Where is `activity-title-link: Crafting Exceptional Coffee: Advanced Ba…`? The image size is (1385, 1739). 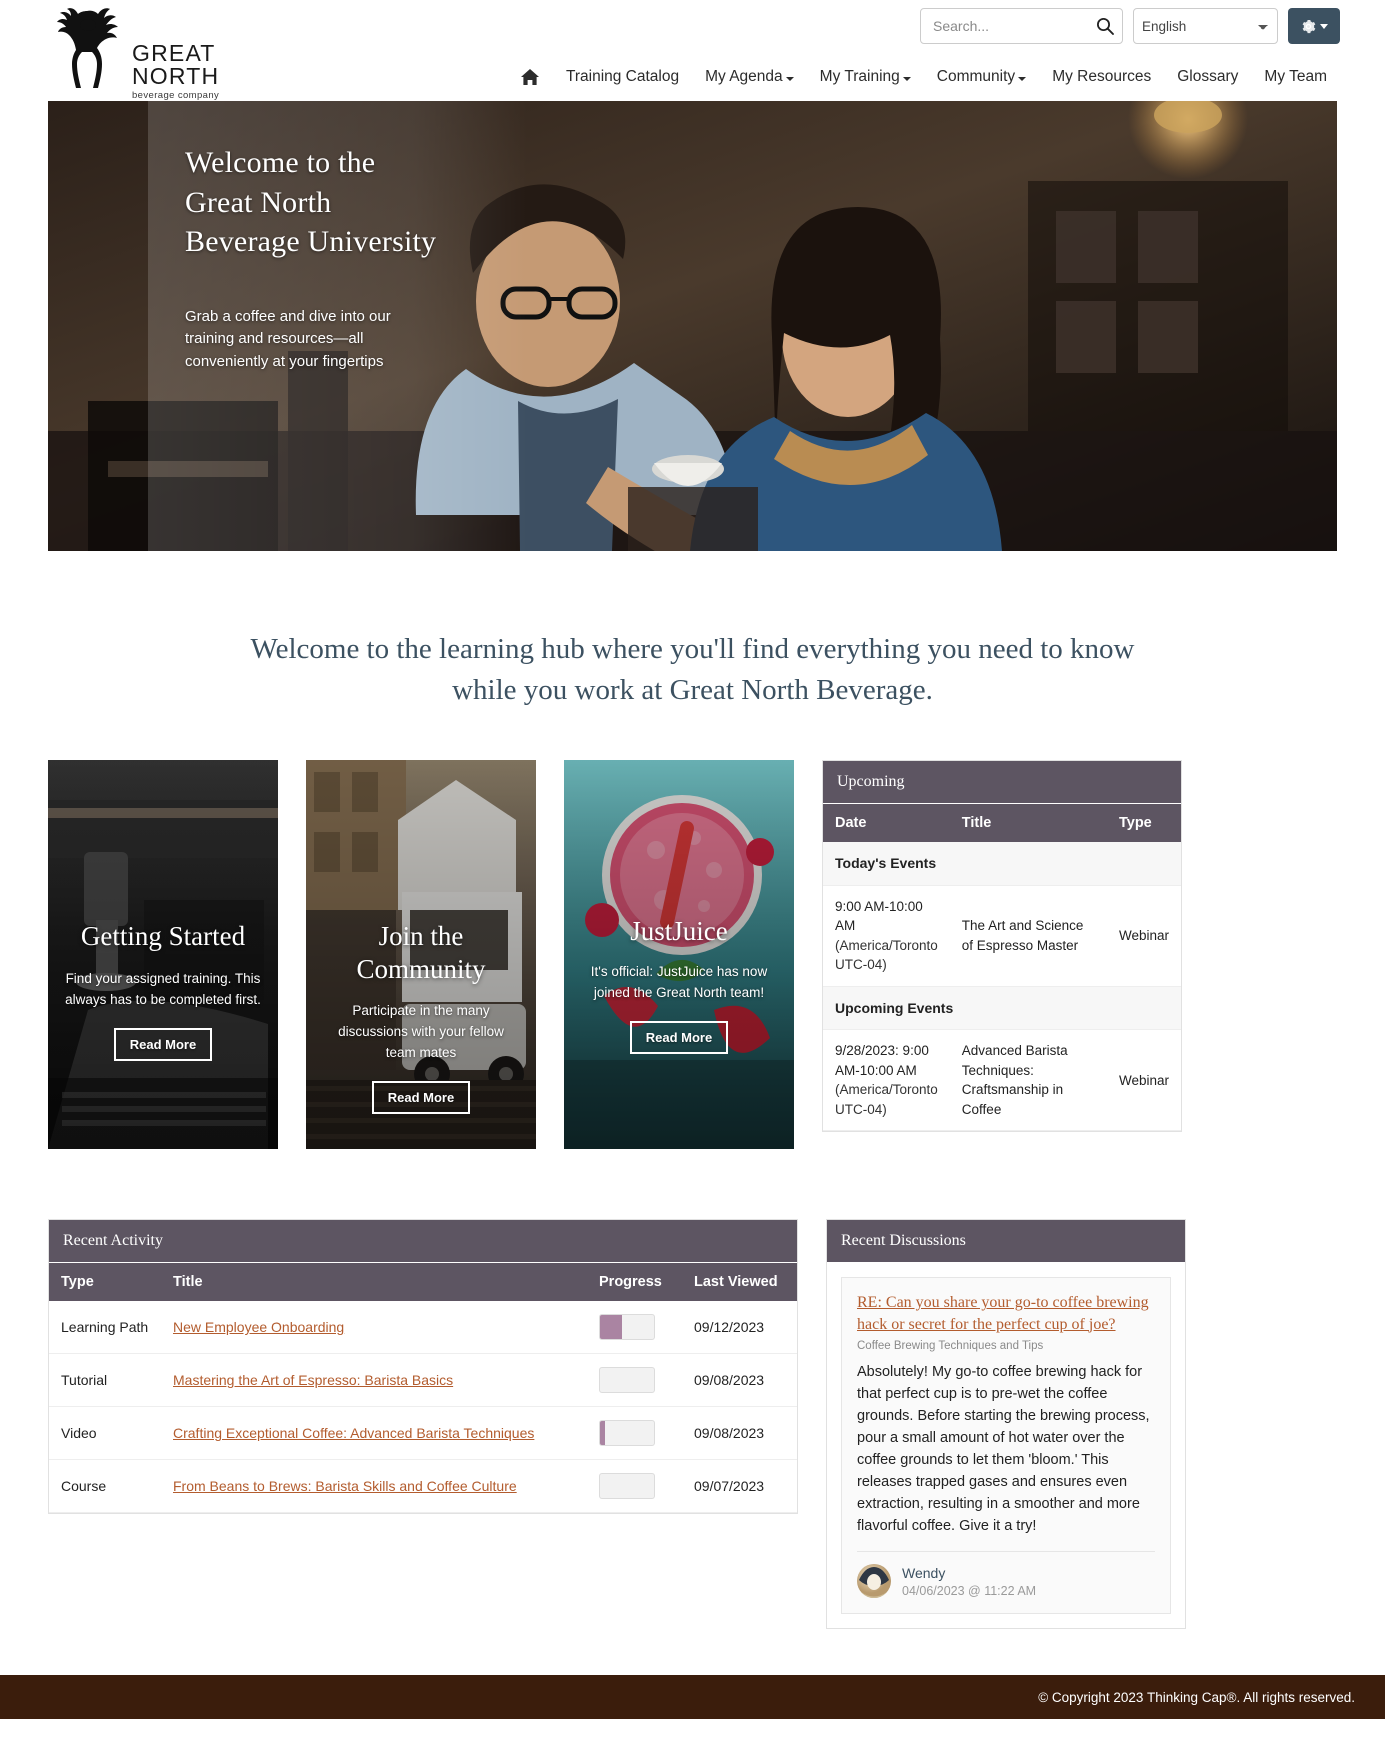
activity-title-link: Crafting Exceptional Coffee: Advanced Ba… is located at coordinates (353, 1433).